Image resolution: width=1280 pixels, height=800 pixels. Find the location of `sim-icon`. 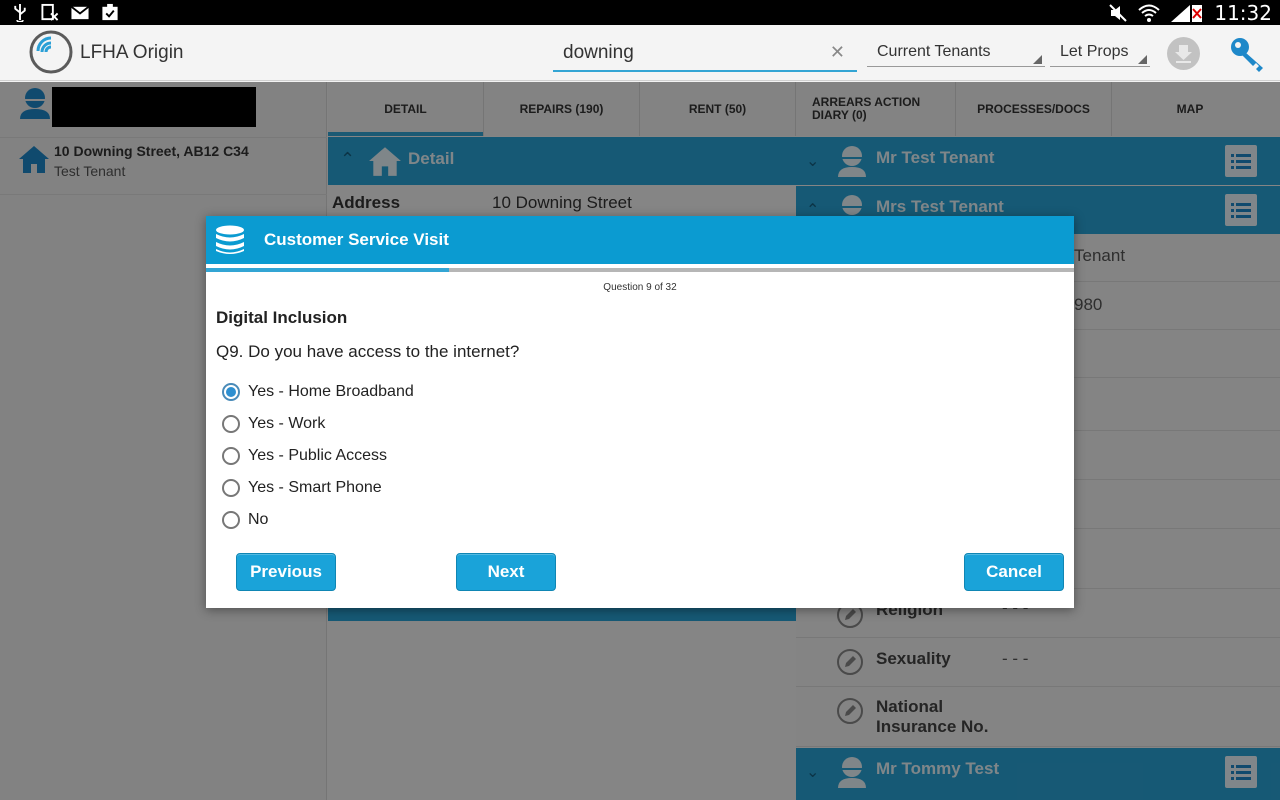

sim-icon is located at coordinates (50, 12).